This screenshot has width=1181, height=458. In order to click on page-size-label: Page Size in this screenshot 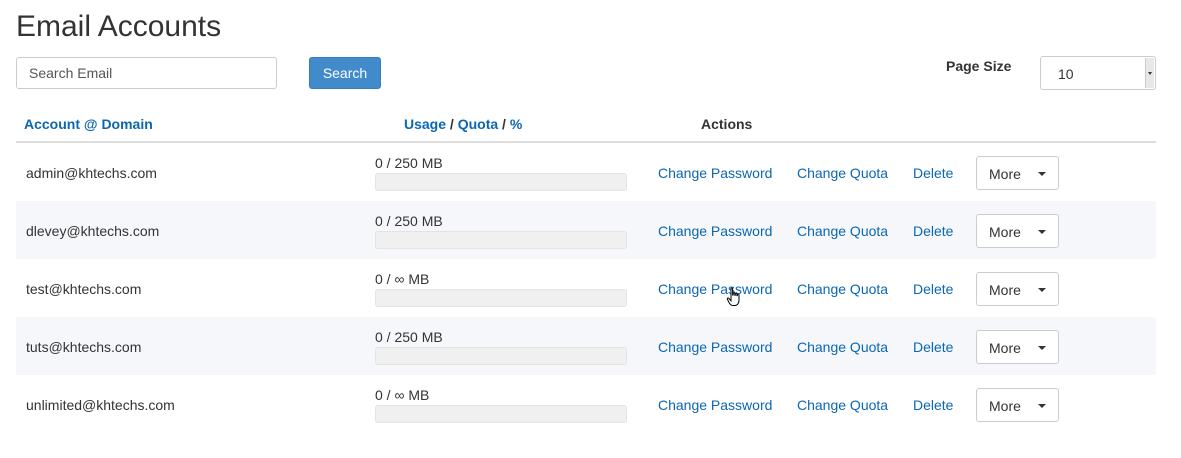, I will do `click(979, 66)`.